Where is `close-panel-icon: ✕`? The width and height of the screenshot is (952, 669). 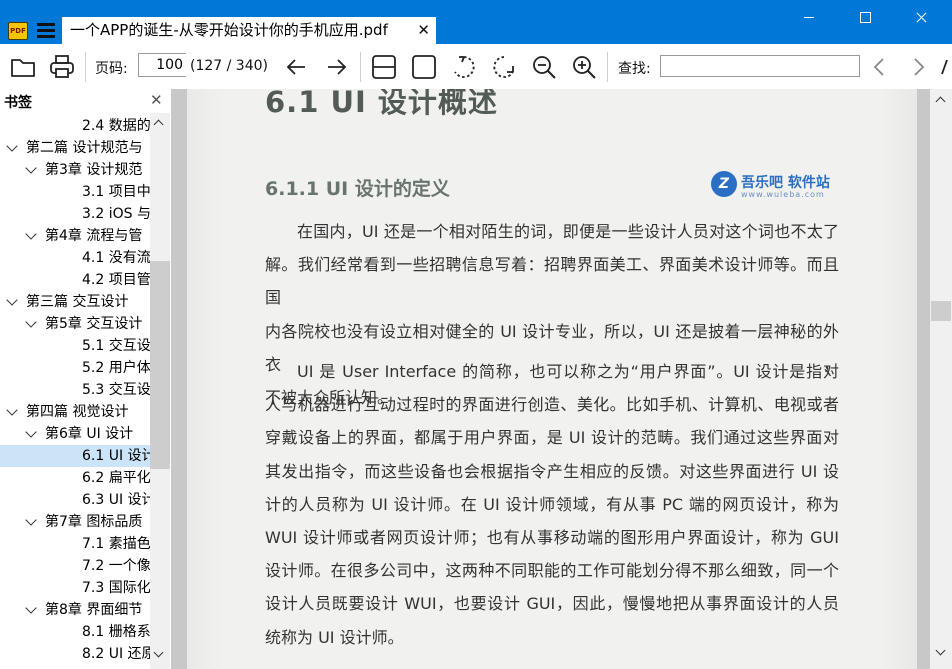
close-panel-icon: ✕ is located at coordinates (156, 100).